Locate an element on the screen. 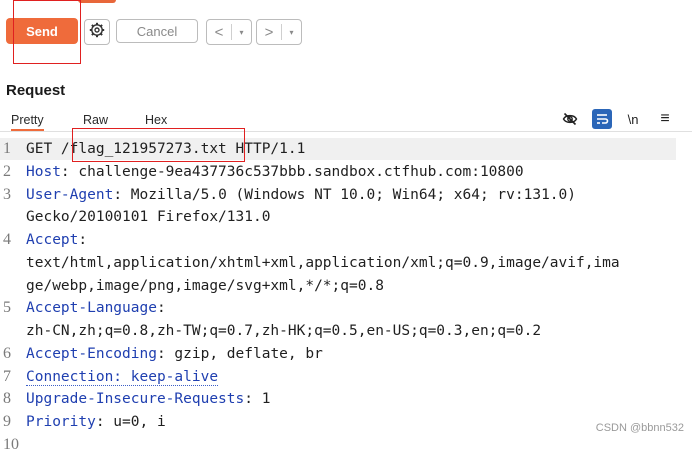 Image resolution: width=692 pixels, height=456 pixels. line-text: Accept-Encoding: gzip, deflate, br is located at coordinates (174, 354).